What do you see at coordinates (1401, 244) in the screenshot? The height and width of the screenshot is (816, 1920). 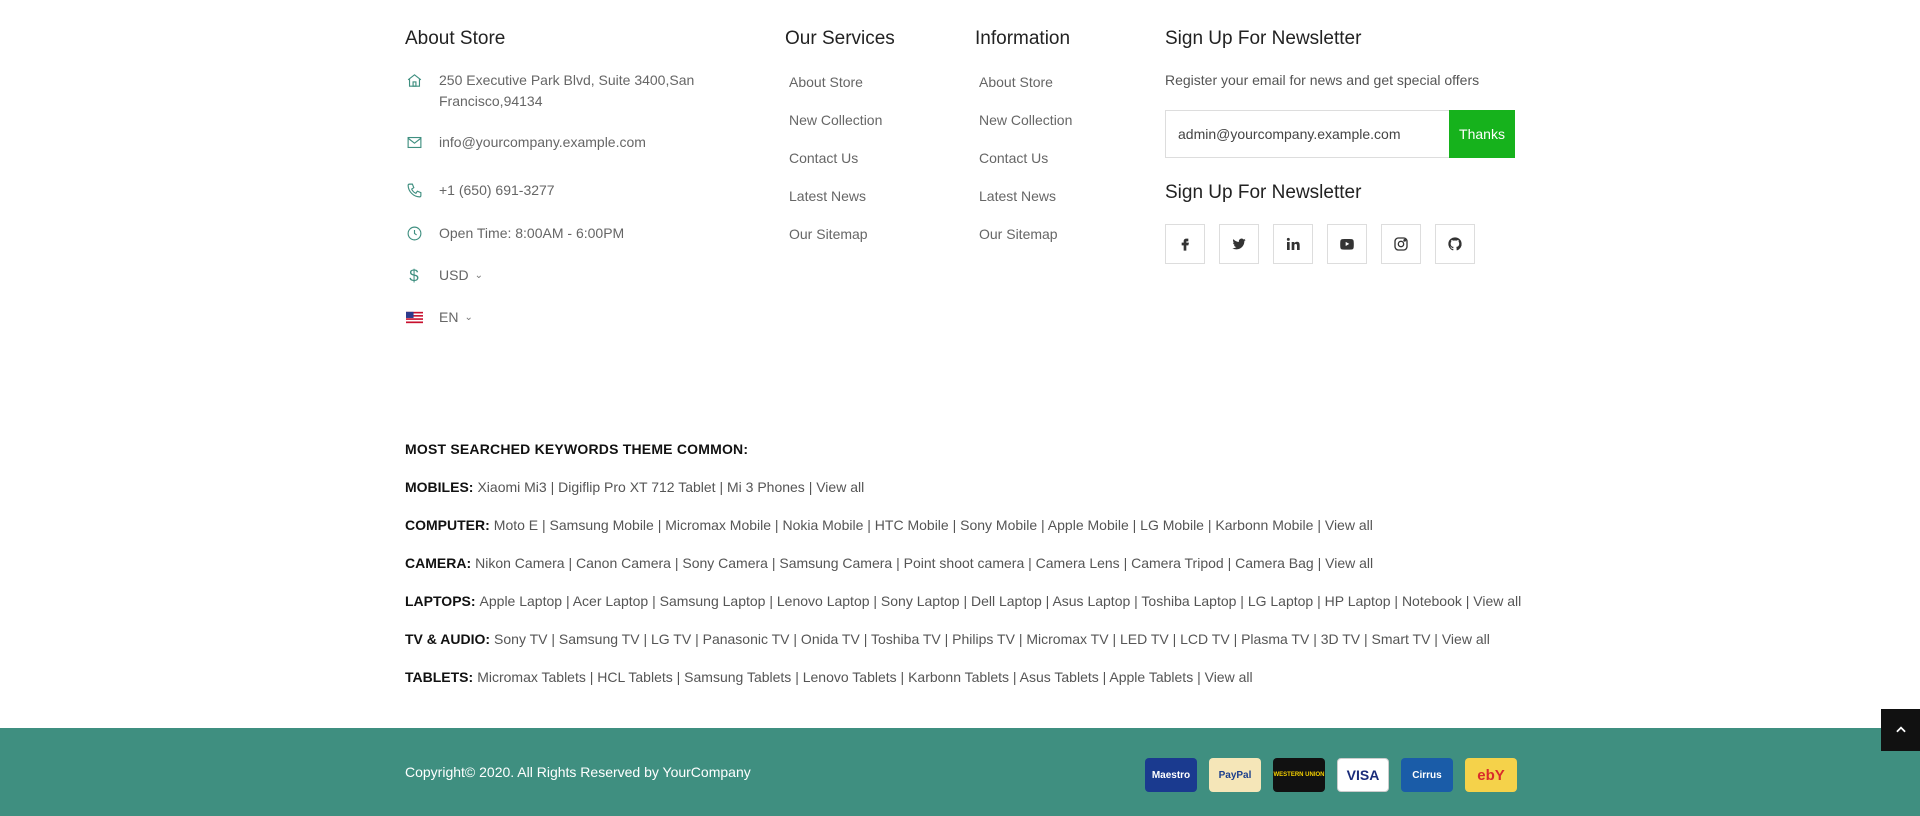 I see `instagram-icon` at bounding box center [1401, 244].